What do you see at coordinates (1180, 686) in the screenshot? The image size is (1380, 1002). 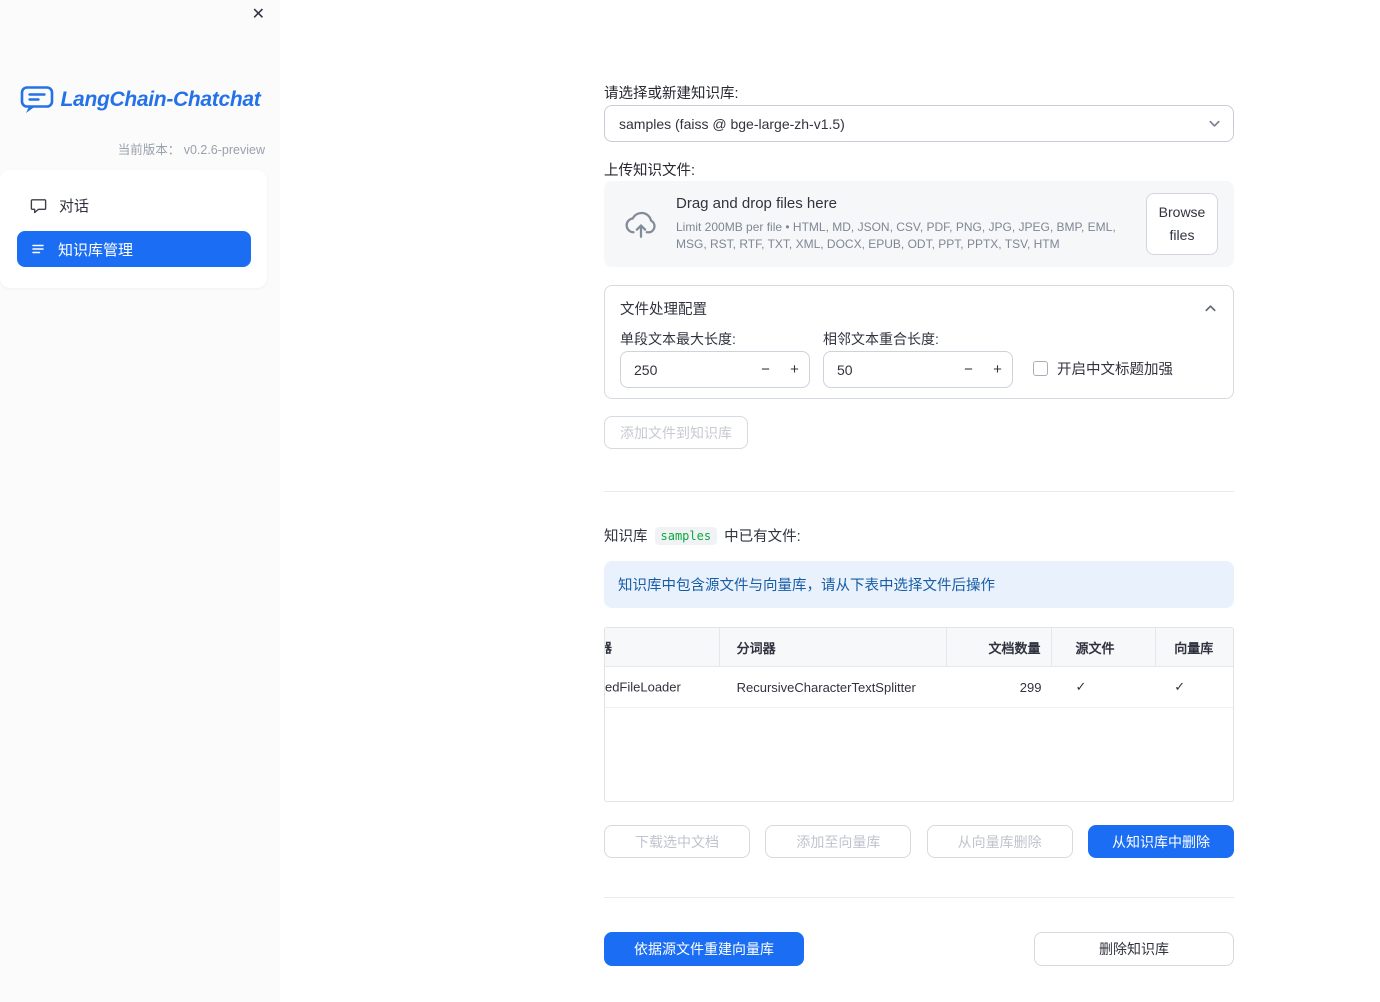 I see `cell-in-db-check: ✓` at bounding box center [1180, 686].